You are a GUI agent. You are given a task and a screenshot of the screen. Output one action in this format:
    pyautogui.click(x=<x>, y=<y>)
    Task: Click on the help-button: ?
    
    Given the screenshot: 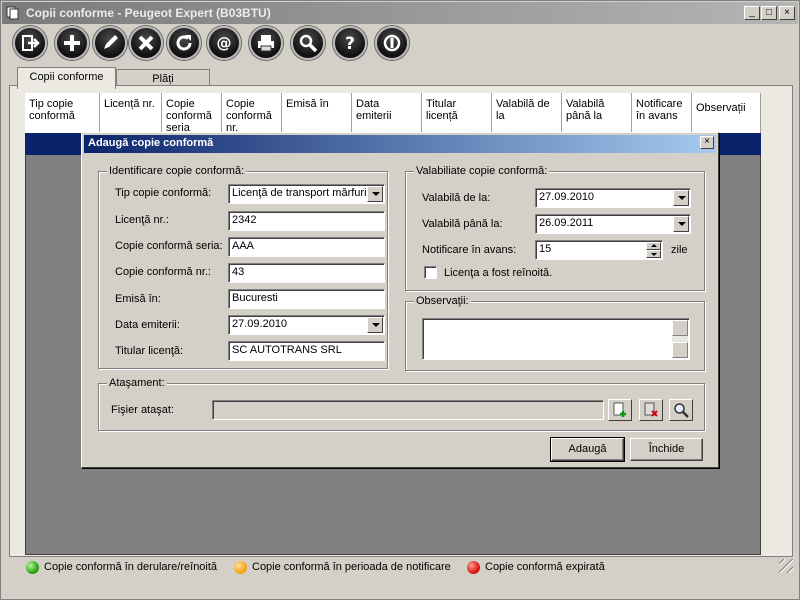 What is the action you would take?
    pyautogui.click(x=350, y=43)
    